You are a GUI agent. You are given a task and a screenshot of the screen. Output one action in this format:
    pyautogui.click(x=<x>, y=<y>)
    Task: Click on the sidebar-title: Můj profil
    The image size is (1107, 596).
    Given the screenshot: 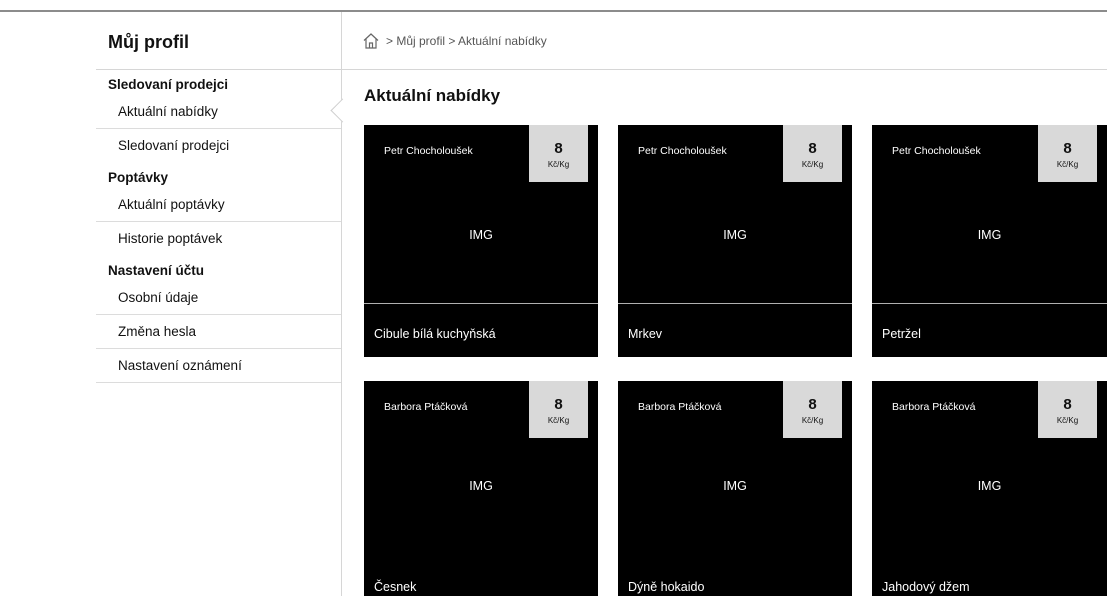 What is the action you would take?
    pyautogui.click(x=218, y=41)
    